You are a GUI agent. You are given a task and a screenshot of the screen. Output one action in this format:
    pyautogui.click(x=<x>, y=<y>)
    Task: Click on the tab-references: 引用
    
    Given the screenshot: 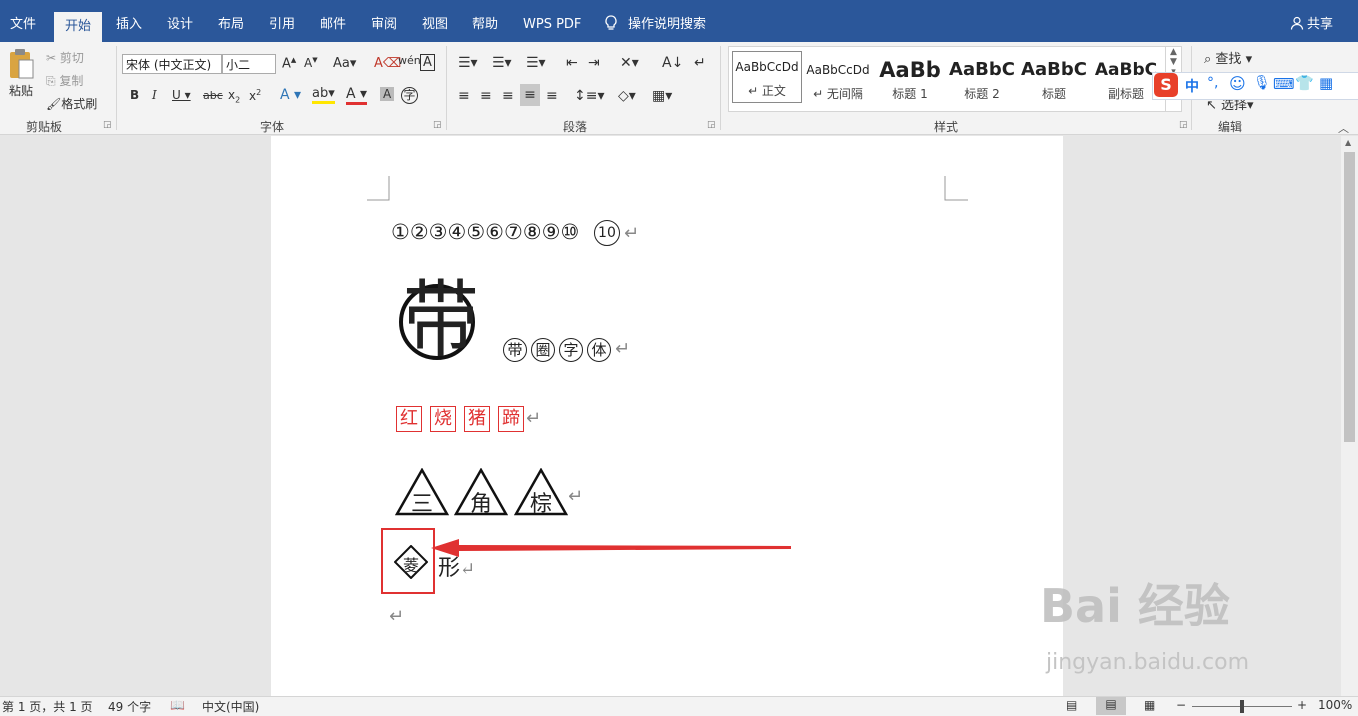 What is the action you would take?
    pyautogui.click(x=282, y=25)
    